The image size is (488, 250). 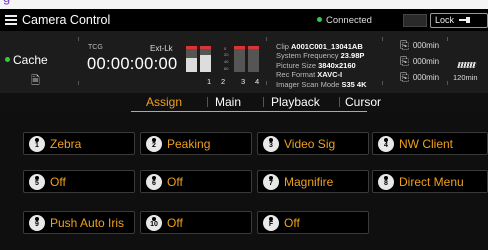 I want to click on app-title: Camera Control, so click(x=66, y=20).